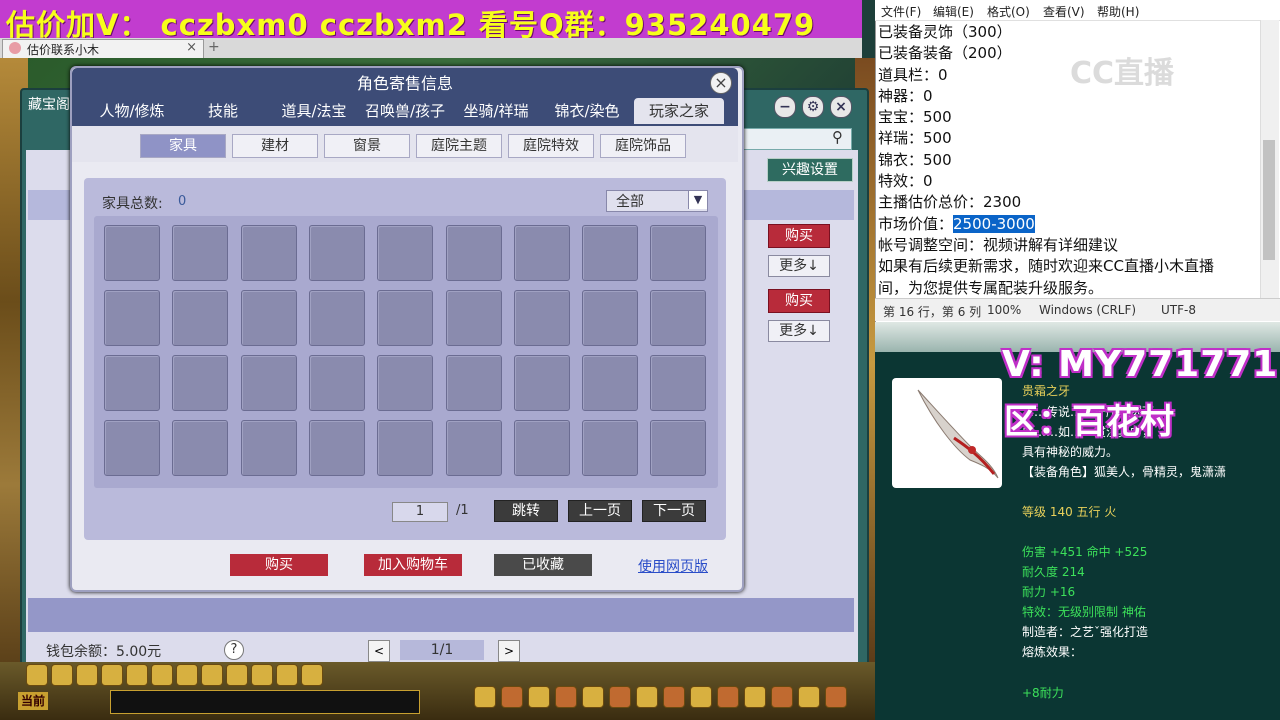 This screenshot has height=720, width=1280. I want to click on close-icon: ×, so click(841, 107).